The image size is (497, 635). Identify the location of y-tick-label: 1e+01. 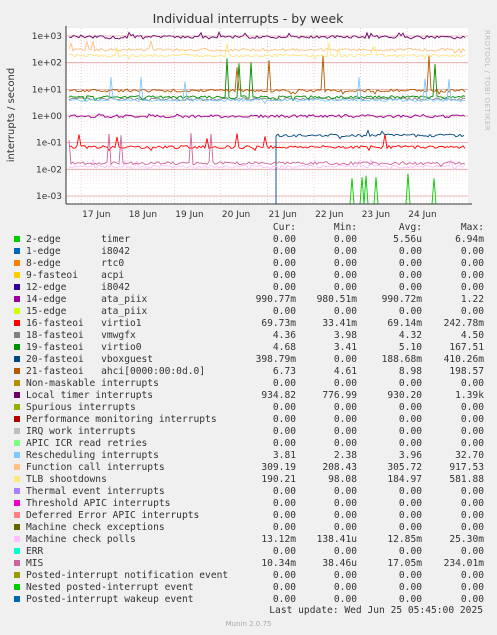
(47, 90).